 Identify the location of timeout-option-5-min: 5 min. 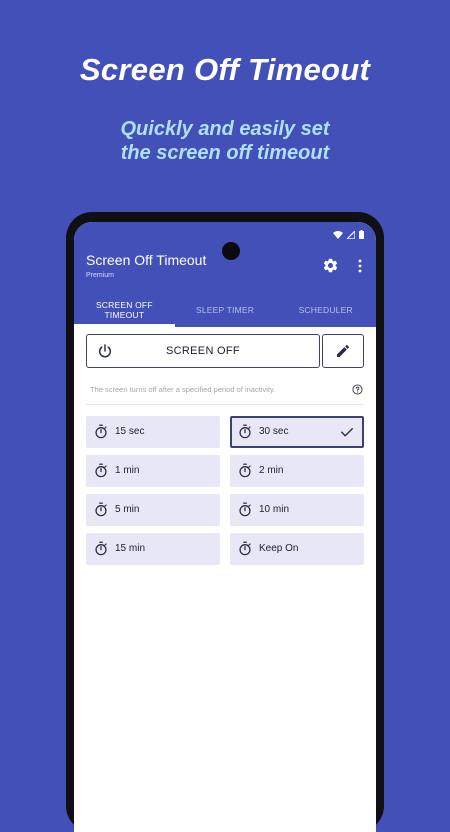
(153, 510).